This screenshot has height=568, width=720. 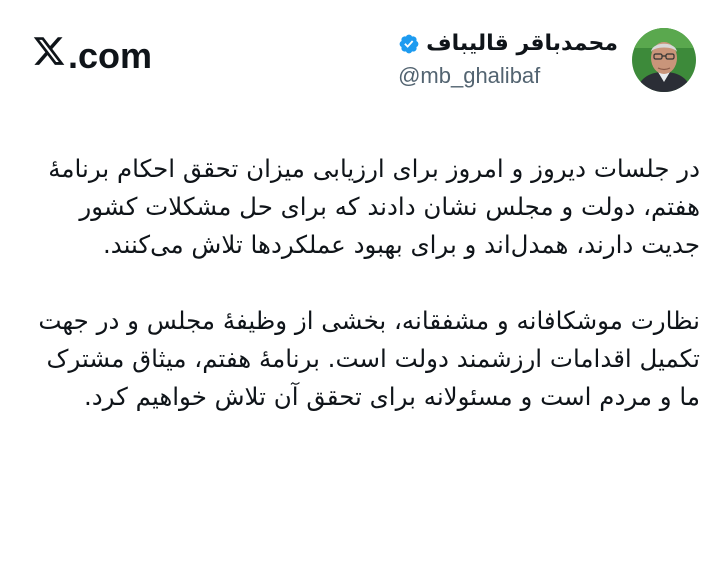 What do you see at coordinates (110, 55) in the screenshot?
I see `brand-domain-label: .com` at bounding box center [110, 55].